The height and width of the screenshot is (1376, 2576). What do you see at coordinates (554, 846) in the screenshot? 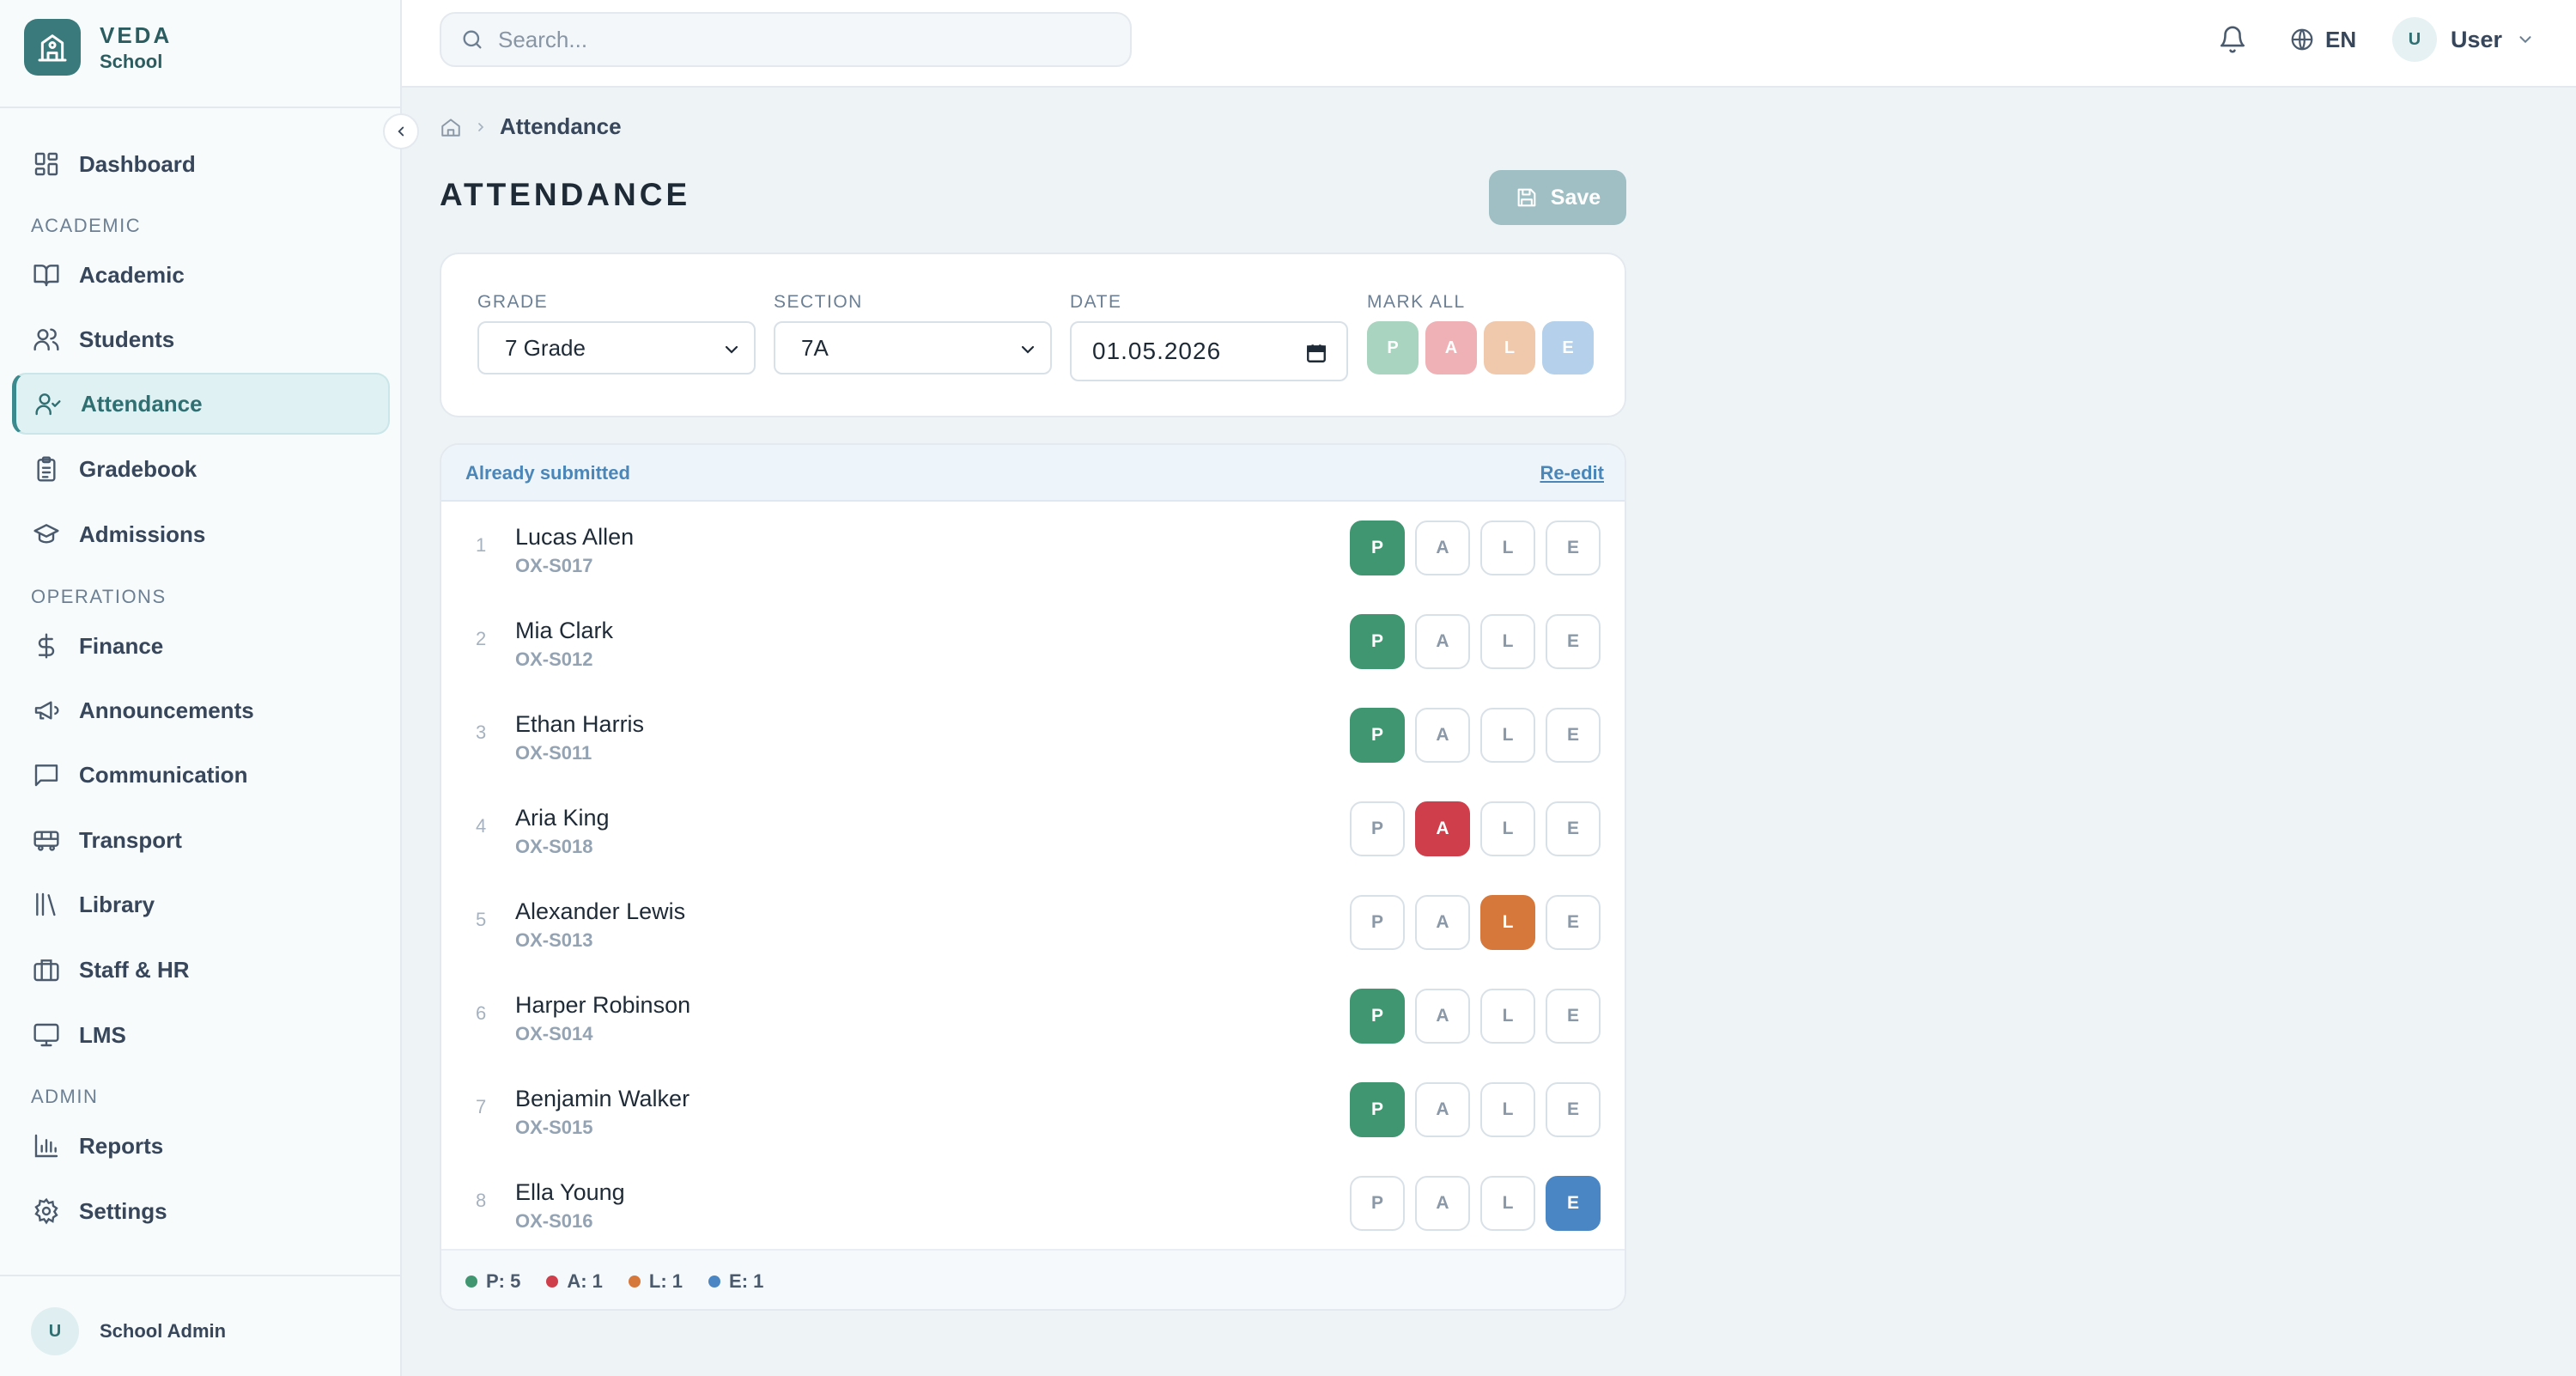
I see `student-id: OX-S018` at bounding box center [554, 846].